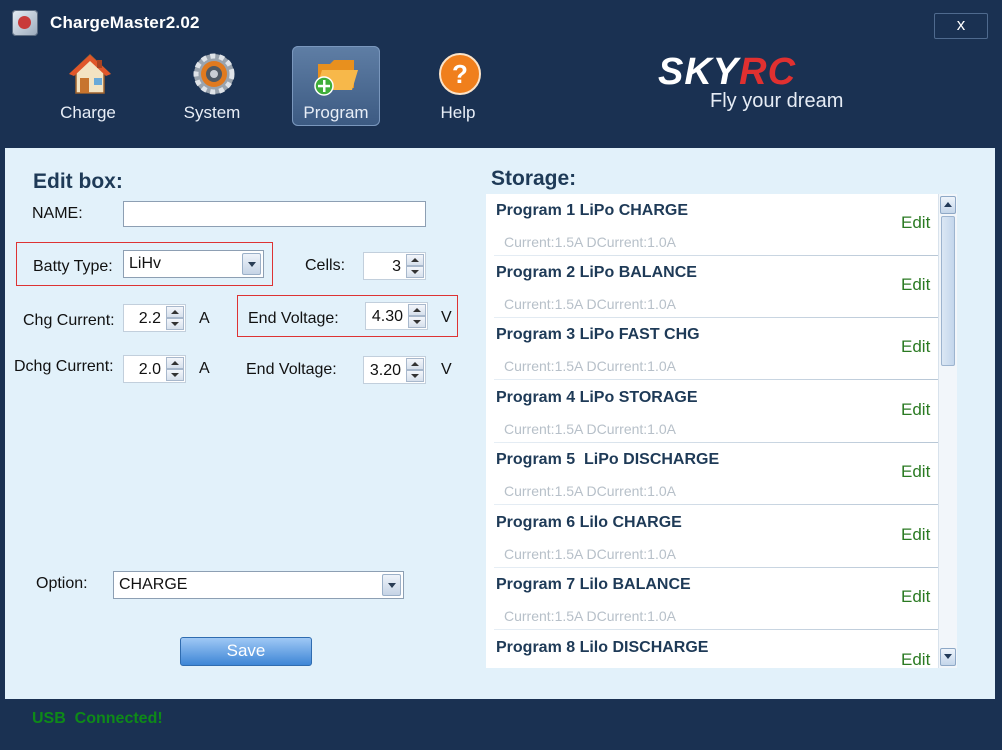 The image size is (1002, 750). What do you see at coordinates (446, 317) in the screenshot?
I see `chg-end-voltage-unit: V` at bounding box center [446, 317].